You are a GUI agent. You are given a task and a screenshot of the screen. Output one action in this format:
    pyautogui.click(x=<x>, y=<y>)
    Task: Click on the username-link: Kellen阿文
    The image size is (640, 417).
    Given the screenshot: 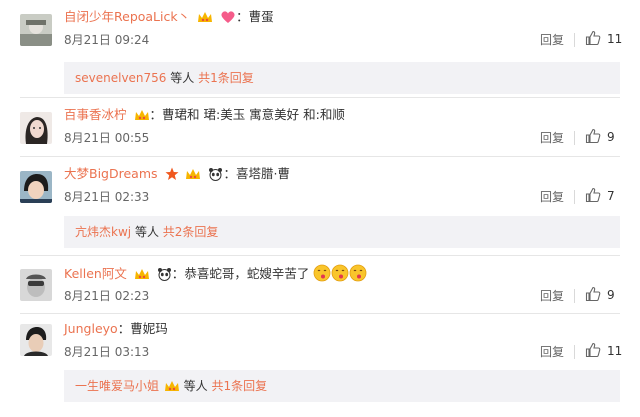 What is the action you would take?
    pyautogui.click(x=95, y=273)
    